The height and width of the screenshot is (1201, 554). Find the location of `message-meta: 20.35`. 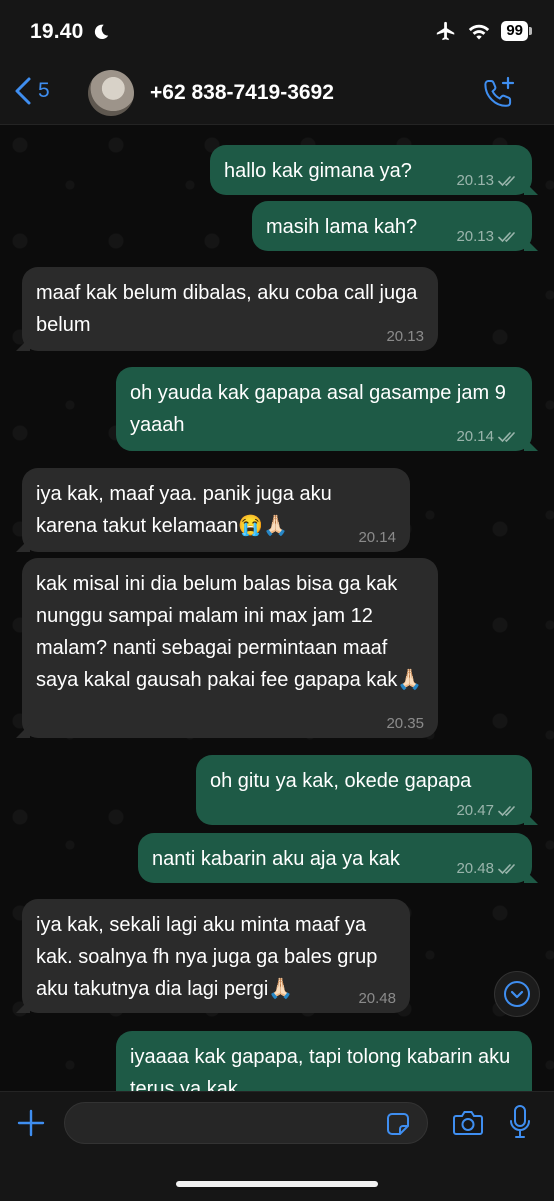

message-meta: 20.35 is located at coordinates (405, 724).